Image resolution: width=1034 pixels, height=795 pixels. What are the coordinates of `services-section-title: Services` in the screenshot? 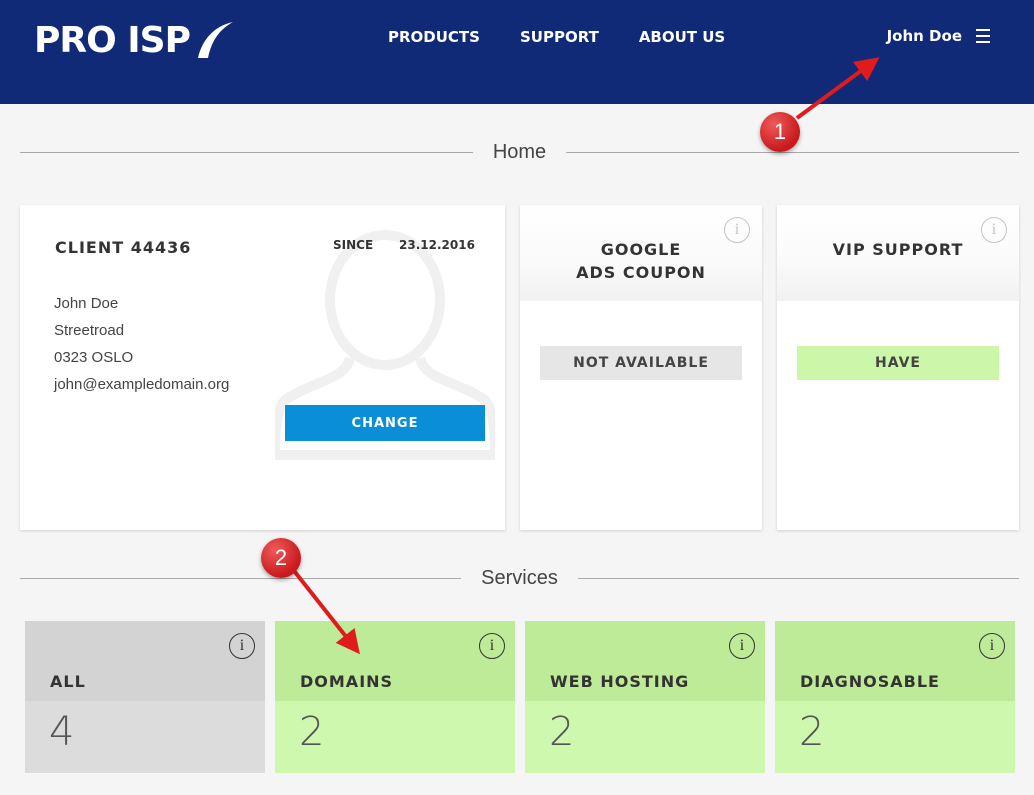 It's located at (519, 577).